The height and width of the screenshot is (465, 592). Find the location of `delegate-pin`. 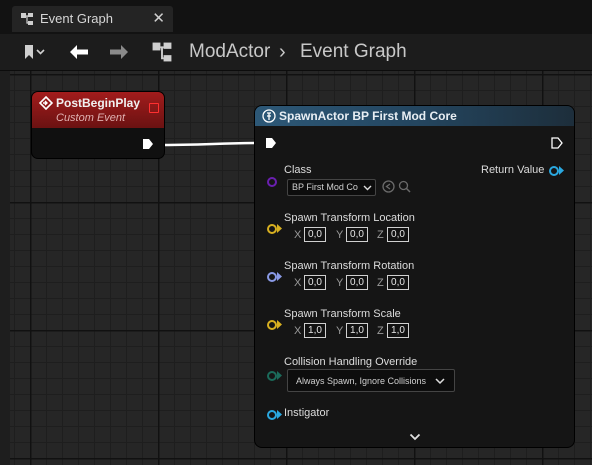

delegate-pin is located at coordinates (154, 108).